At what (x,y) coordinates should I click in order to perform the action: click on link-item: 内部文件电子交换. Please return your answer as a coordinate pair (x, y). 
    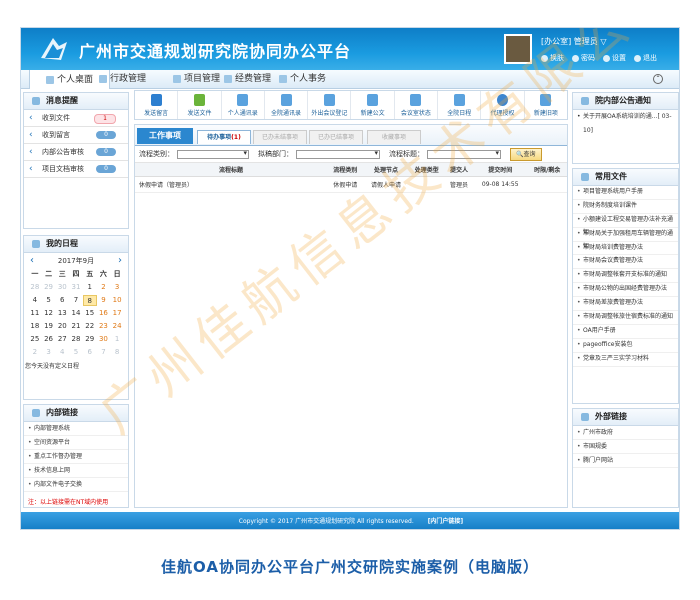
    Looking at the image, I should click on (76, 485).